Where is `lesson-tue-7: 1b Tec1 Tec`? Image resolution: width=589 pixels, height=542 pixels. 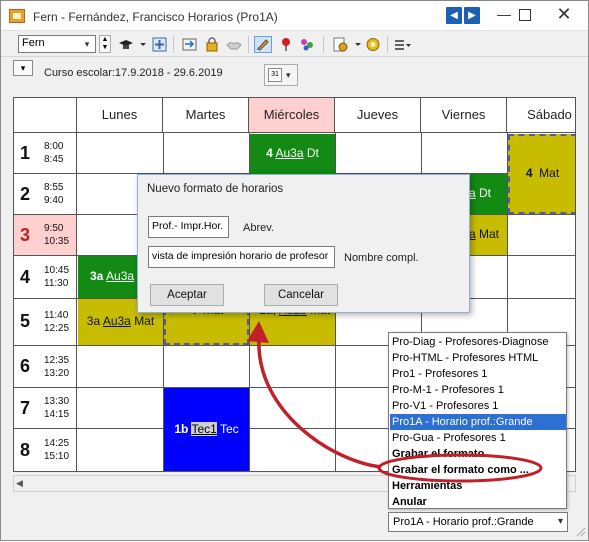
lesson-tue-7: 1b Tec1 Tec is located at coordinates (206, 429).